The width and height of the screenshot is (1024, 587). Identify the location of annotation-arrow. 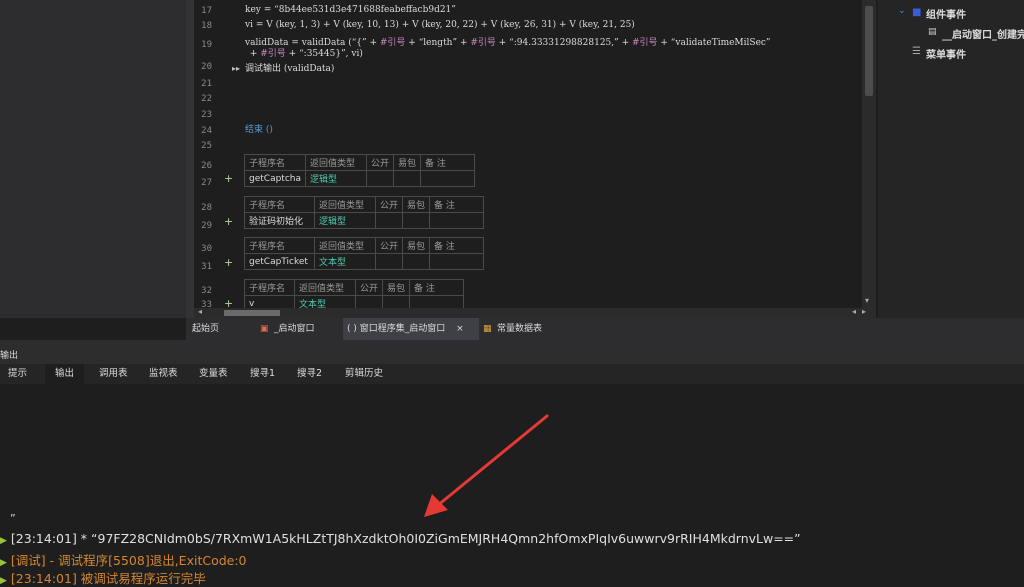
(486, 465).